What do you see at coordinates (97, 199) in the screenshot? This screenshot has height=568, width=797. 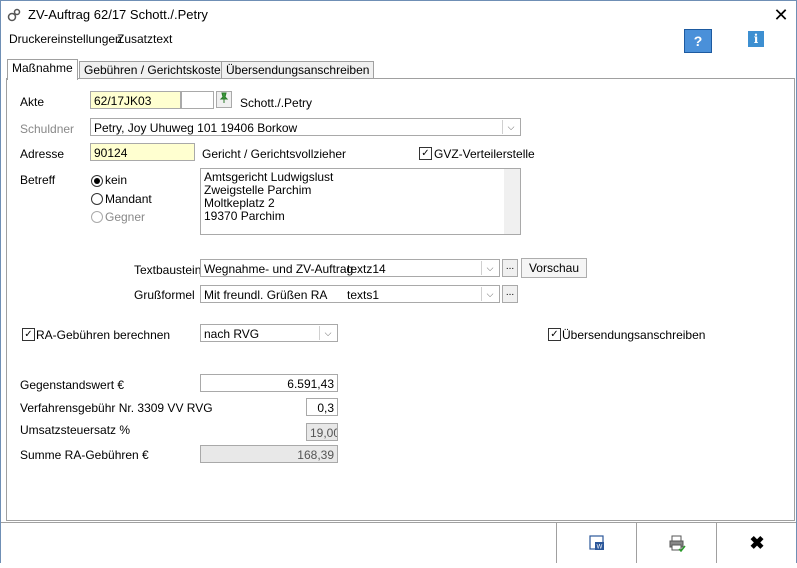 I see `radio-mandant` at bounding box center [97, 199].